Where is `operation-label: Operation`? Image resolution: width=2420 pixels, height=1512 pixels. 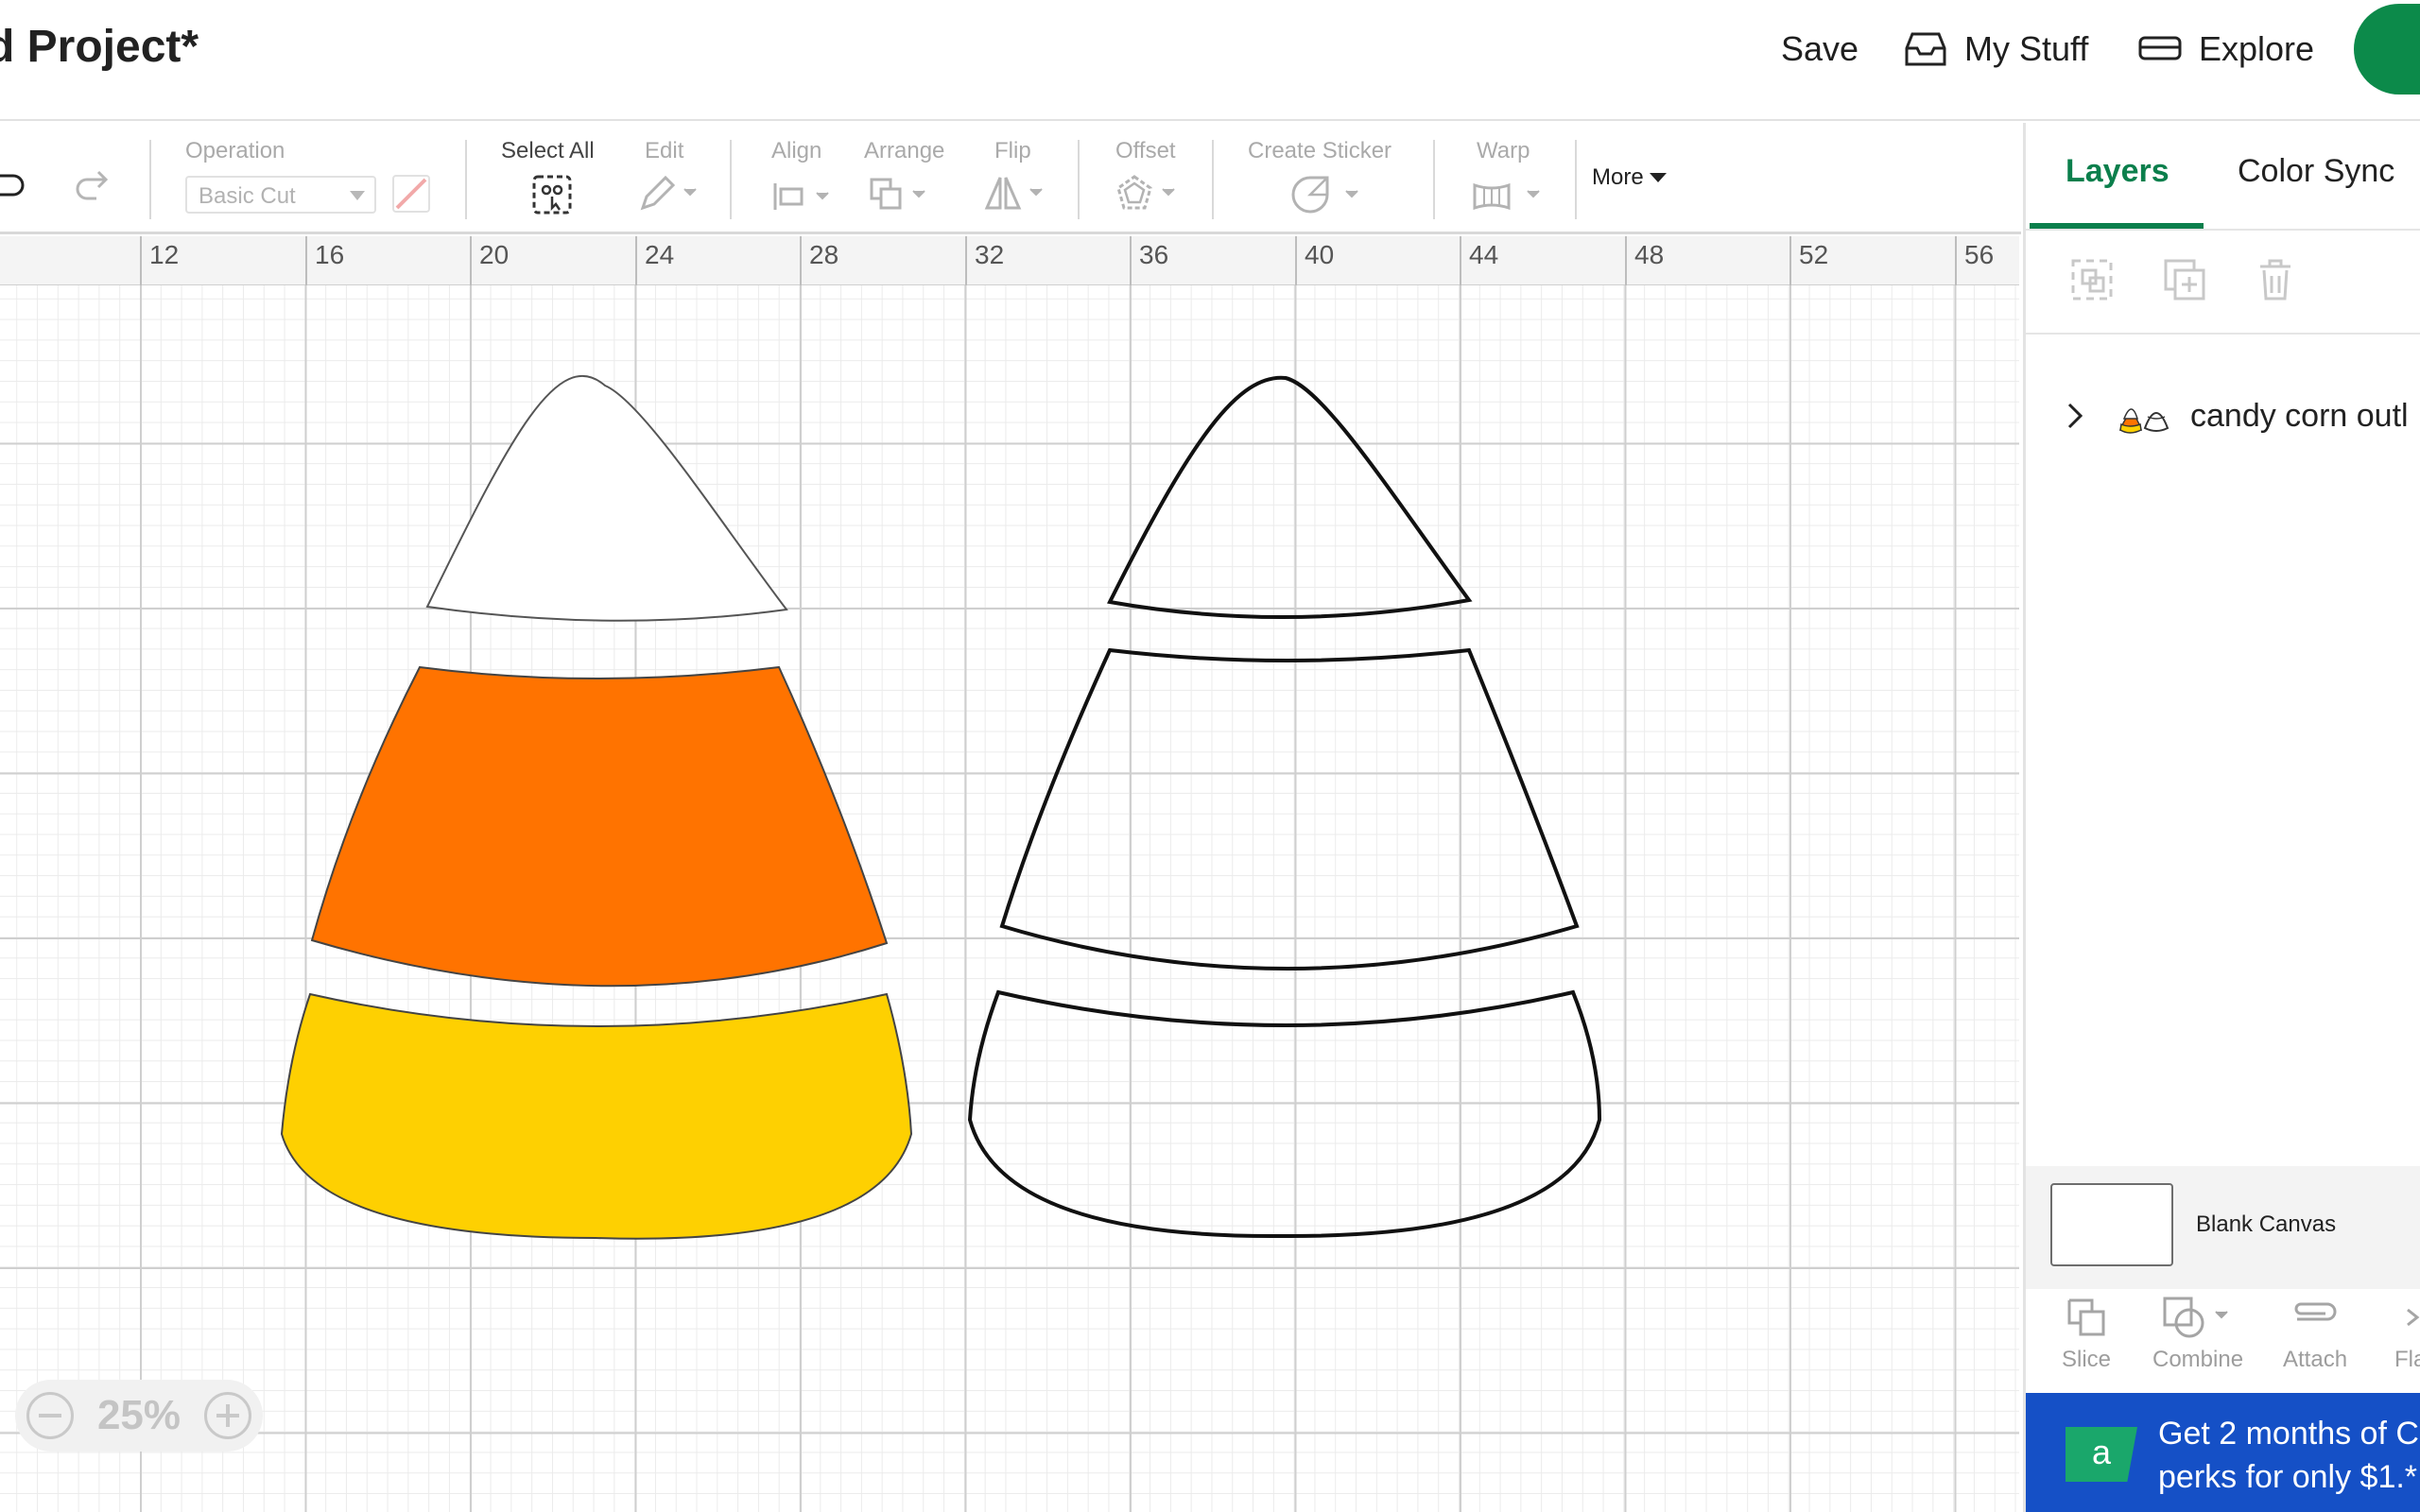 operation-label: Operation is located at coordinates (235, 150).